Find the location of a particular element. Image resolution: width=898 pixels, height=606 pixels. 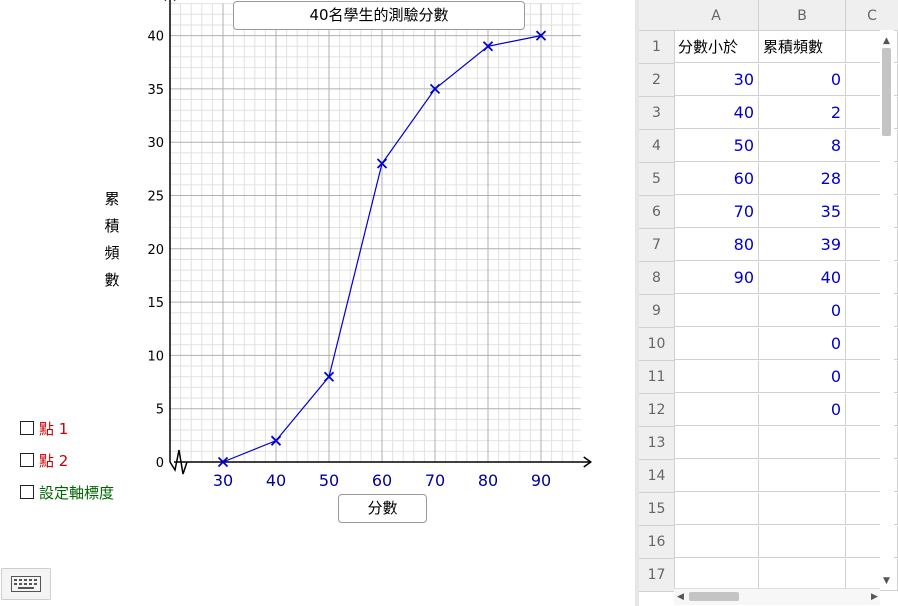

cell-a15 is located at coordinates (716, 509).